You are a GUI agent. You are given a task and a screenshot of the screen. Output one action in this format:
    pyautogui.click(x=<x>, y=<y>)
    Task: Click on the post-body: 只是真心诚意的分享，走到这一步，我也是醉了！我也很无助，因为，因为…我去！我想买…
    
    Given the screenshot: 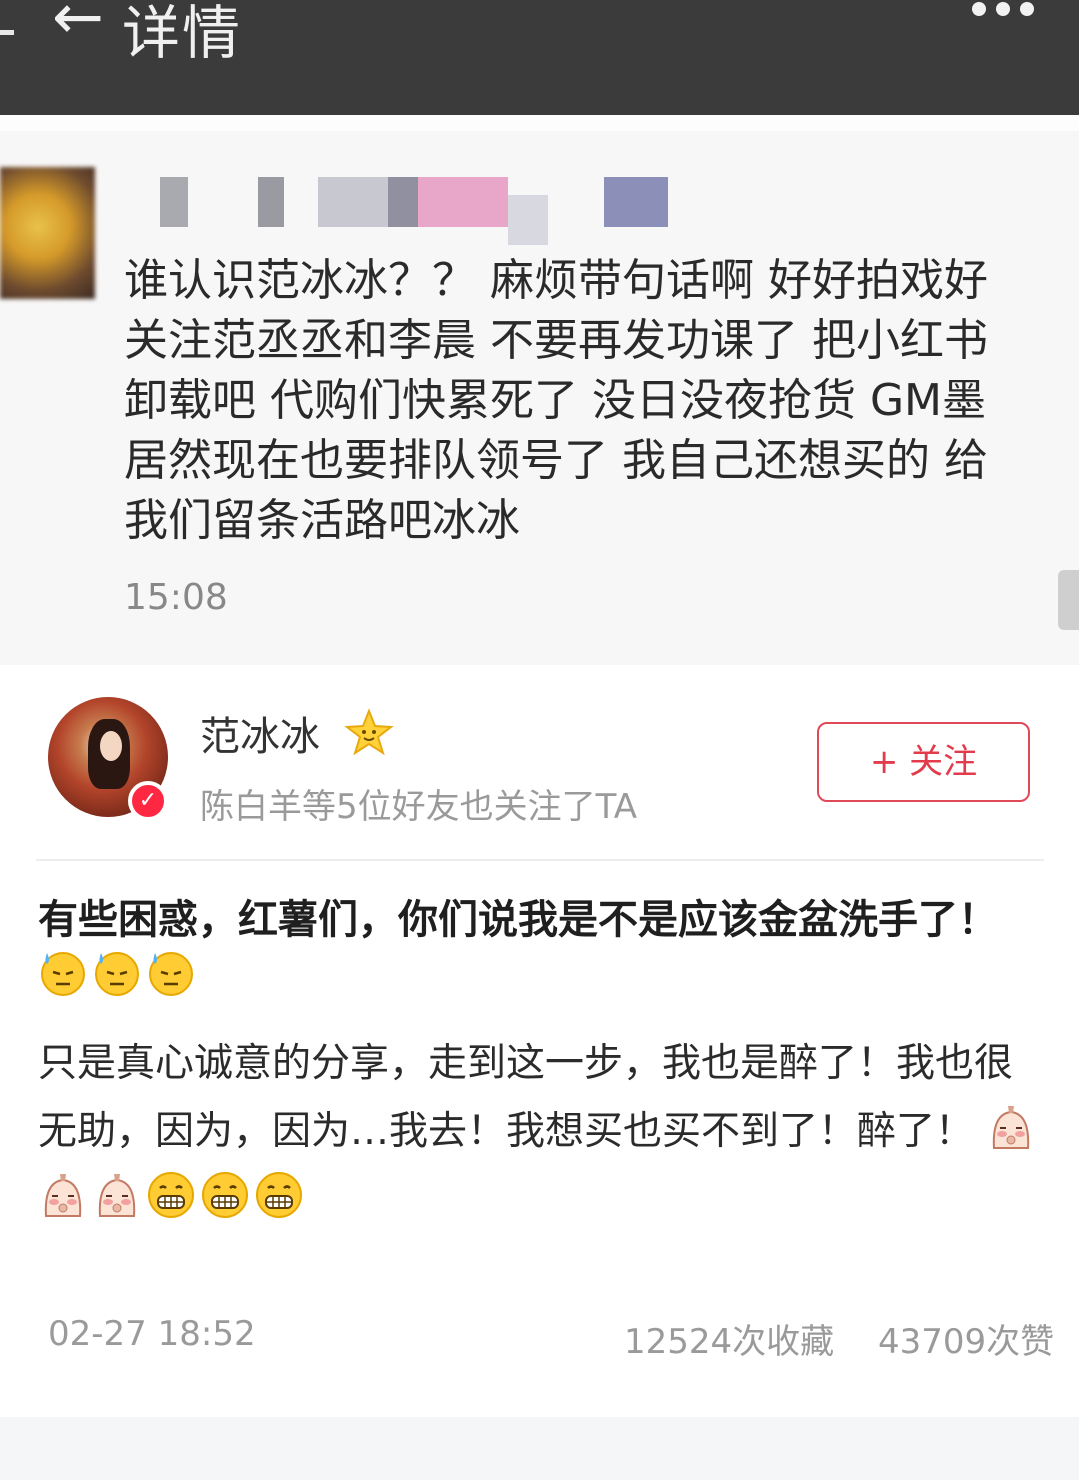 What is the action you would take?
    pyautogui.click(x=543, y=1132)
    